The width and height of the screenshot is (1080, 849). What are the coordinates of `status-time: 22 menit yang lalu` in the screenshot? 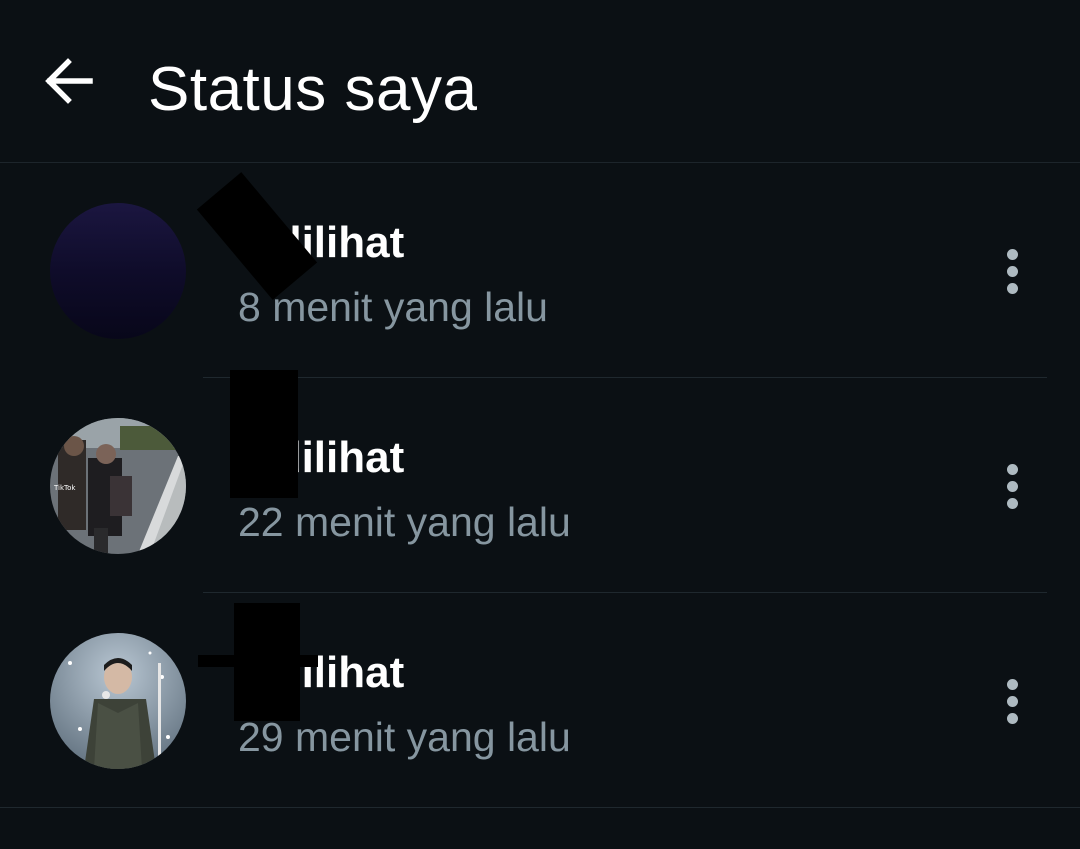 It's located at (404, 522).